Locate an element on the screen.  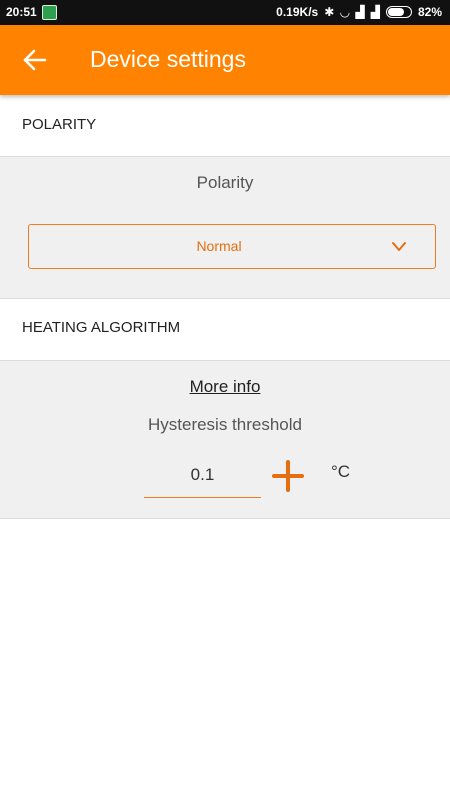
hysteresis-input: 0.1 is located at coordinates (202, 479).